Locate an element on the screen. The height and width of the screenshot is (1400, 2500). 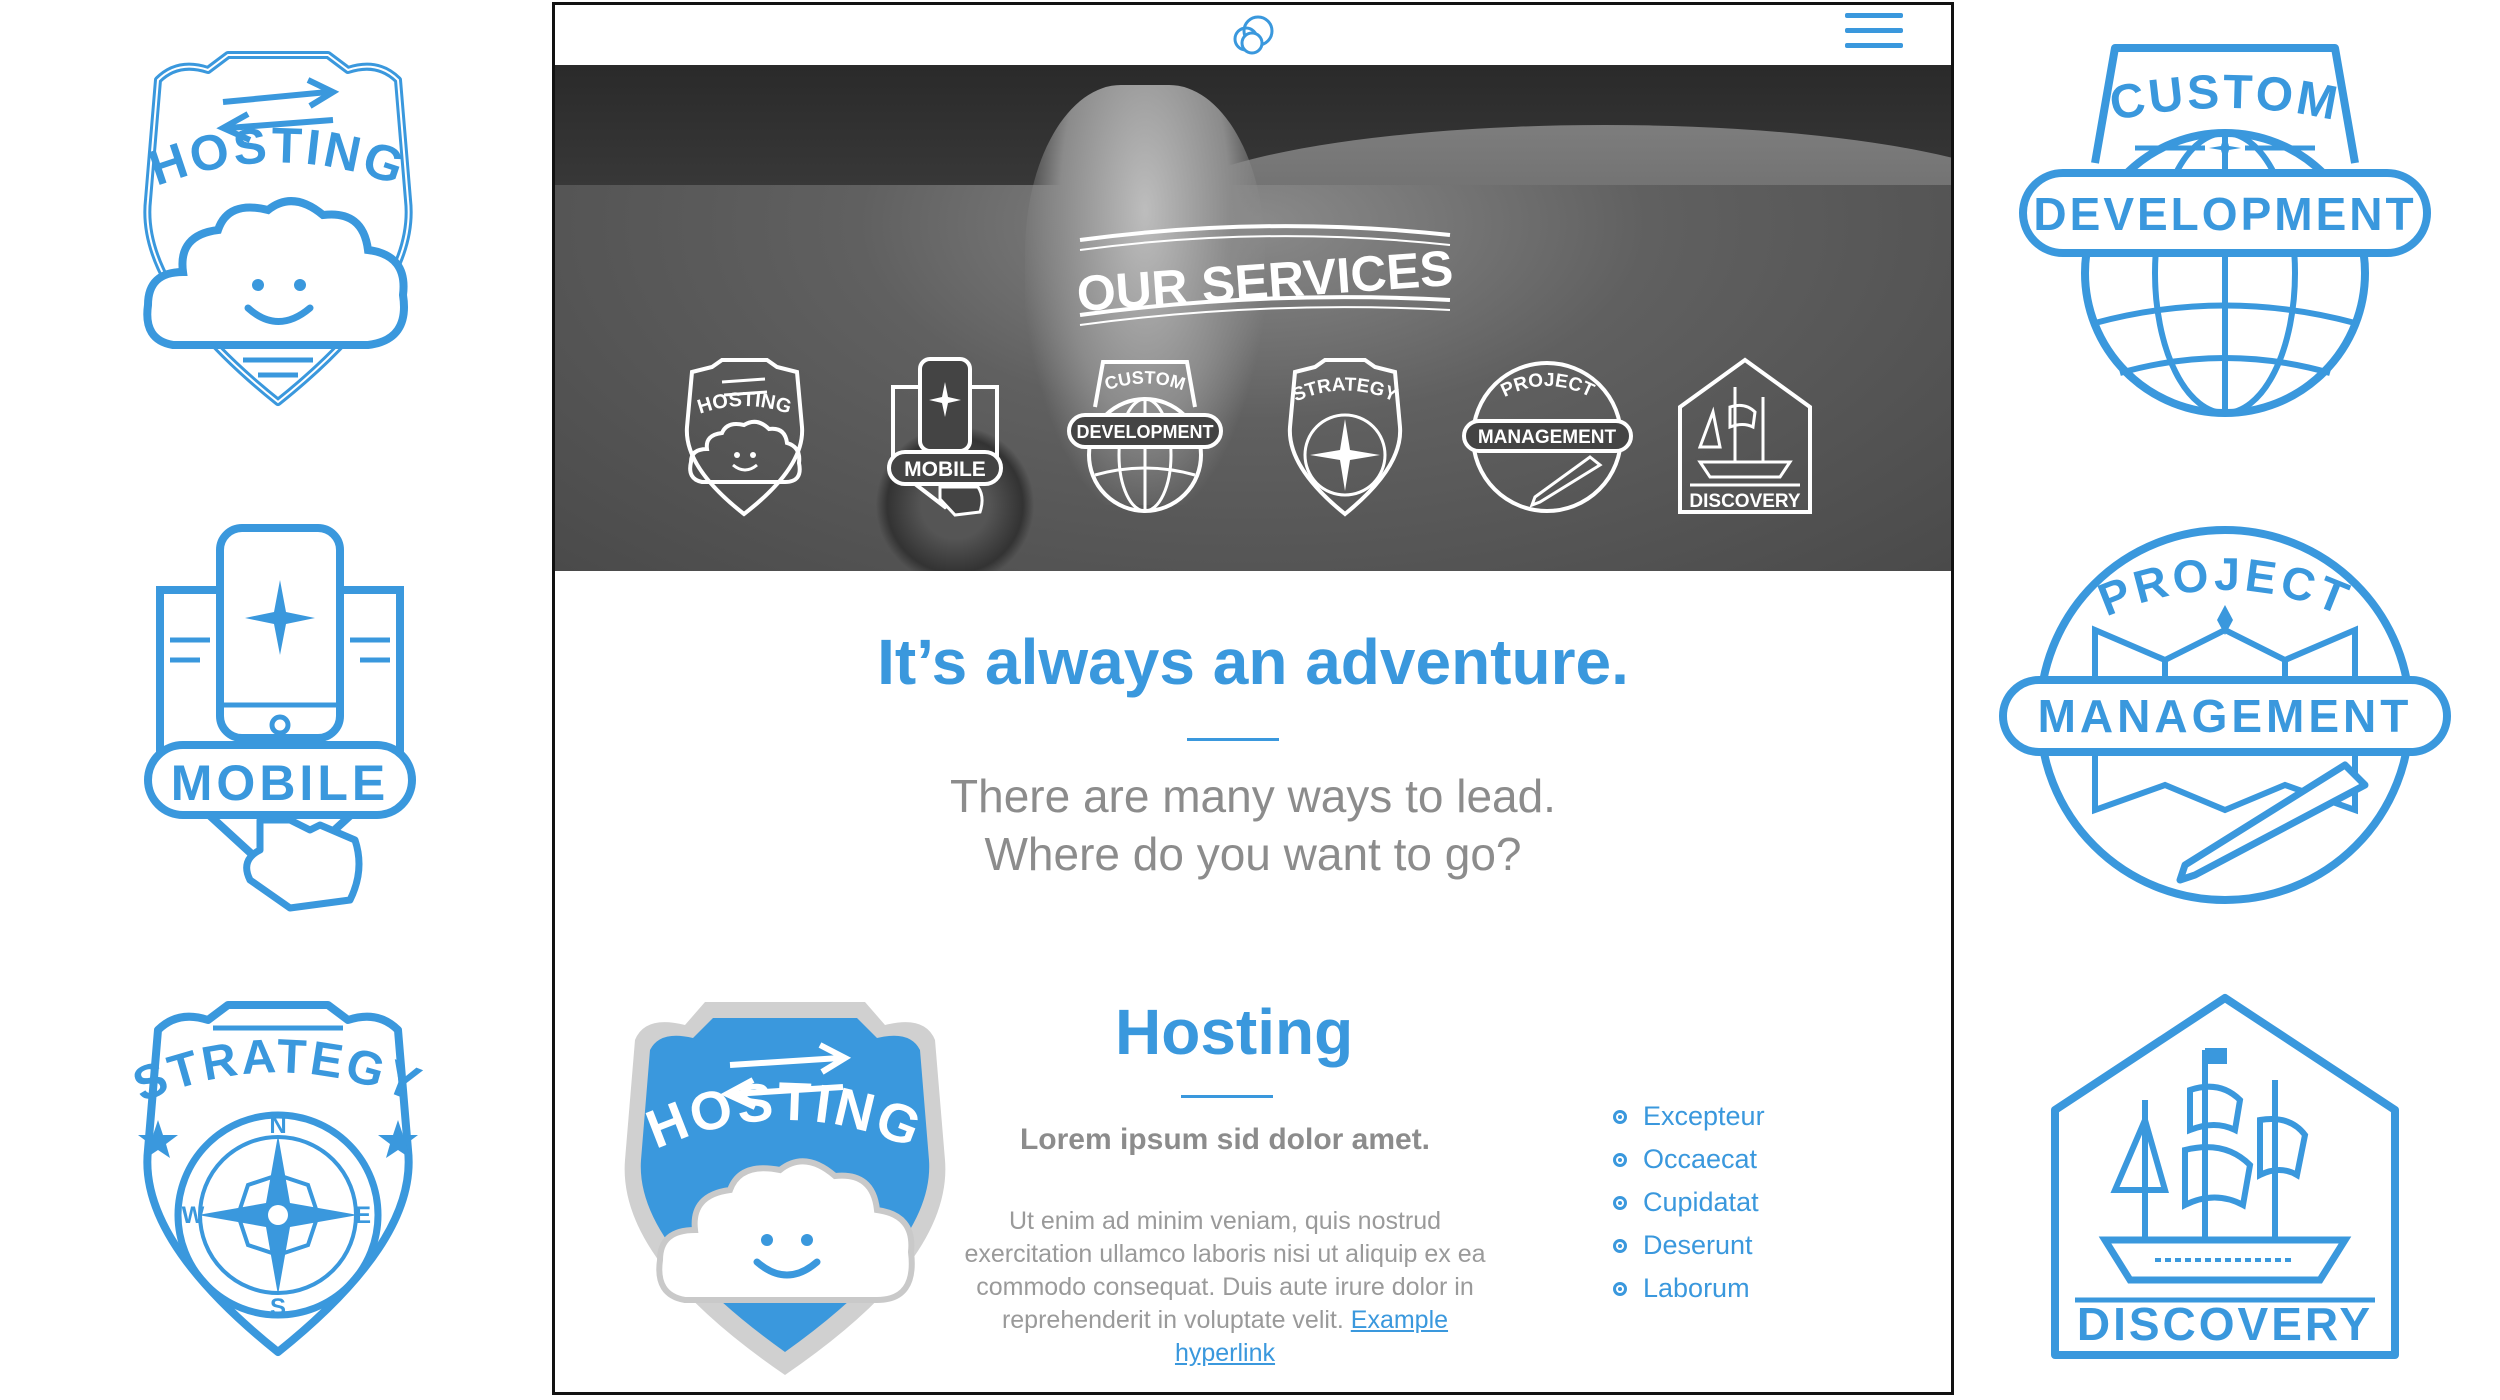
svg-text: W is located at coordinates (193, 1215).